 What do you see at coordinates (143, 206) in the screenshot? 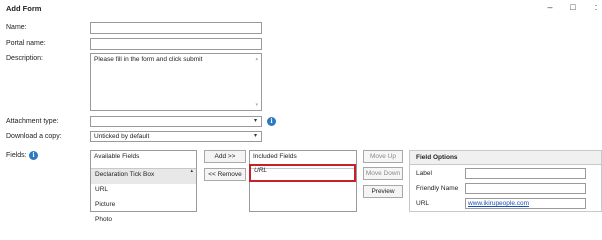
I see `list-item: Picture` at bounding box center [143, 206].